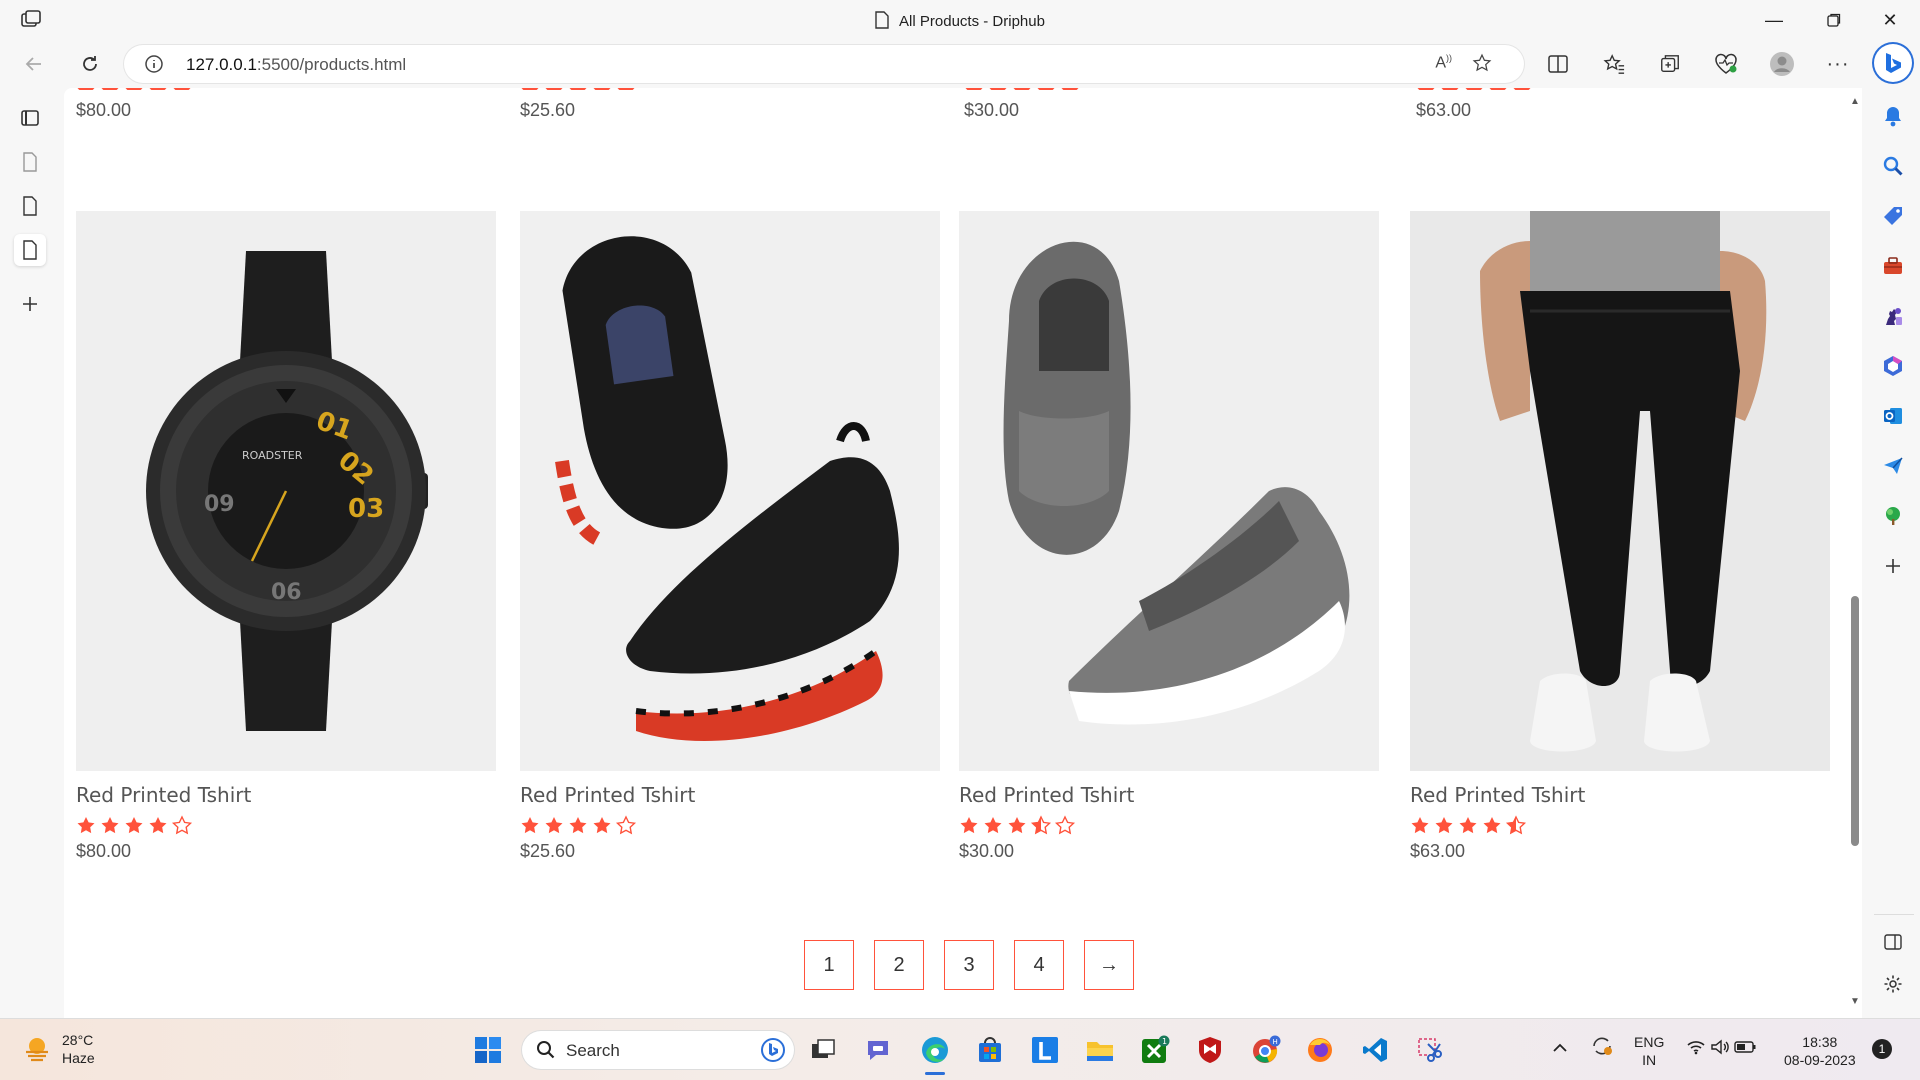 Image resolution: width=1920 pixels, height=1080 pixels. I want to click on new-tab-button, so click(30, 304).